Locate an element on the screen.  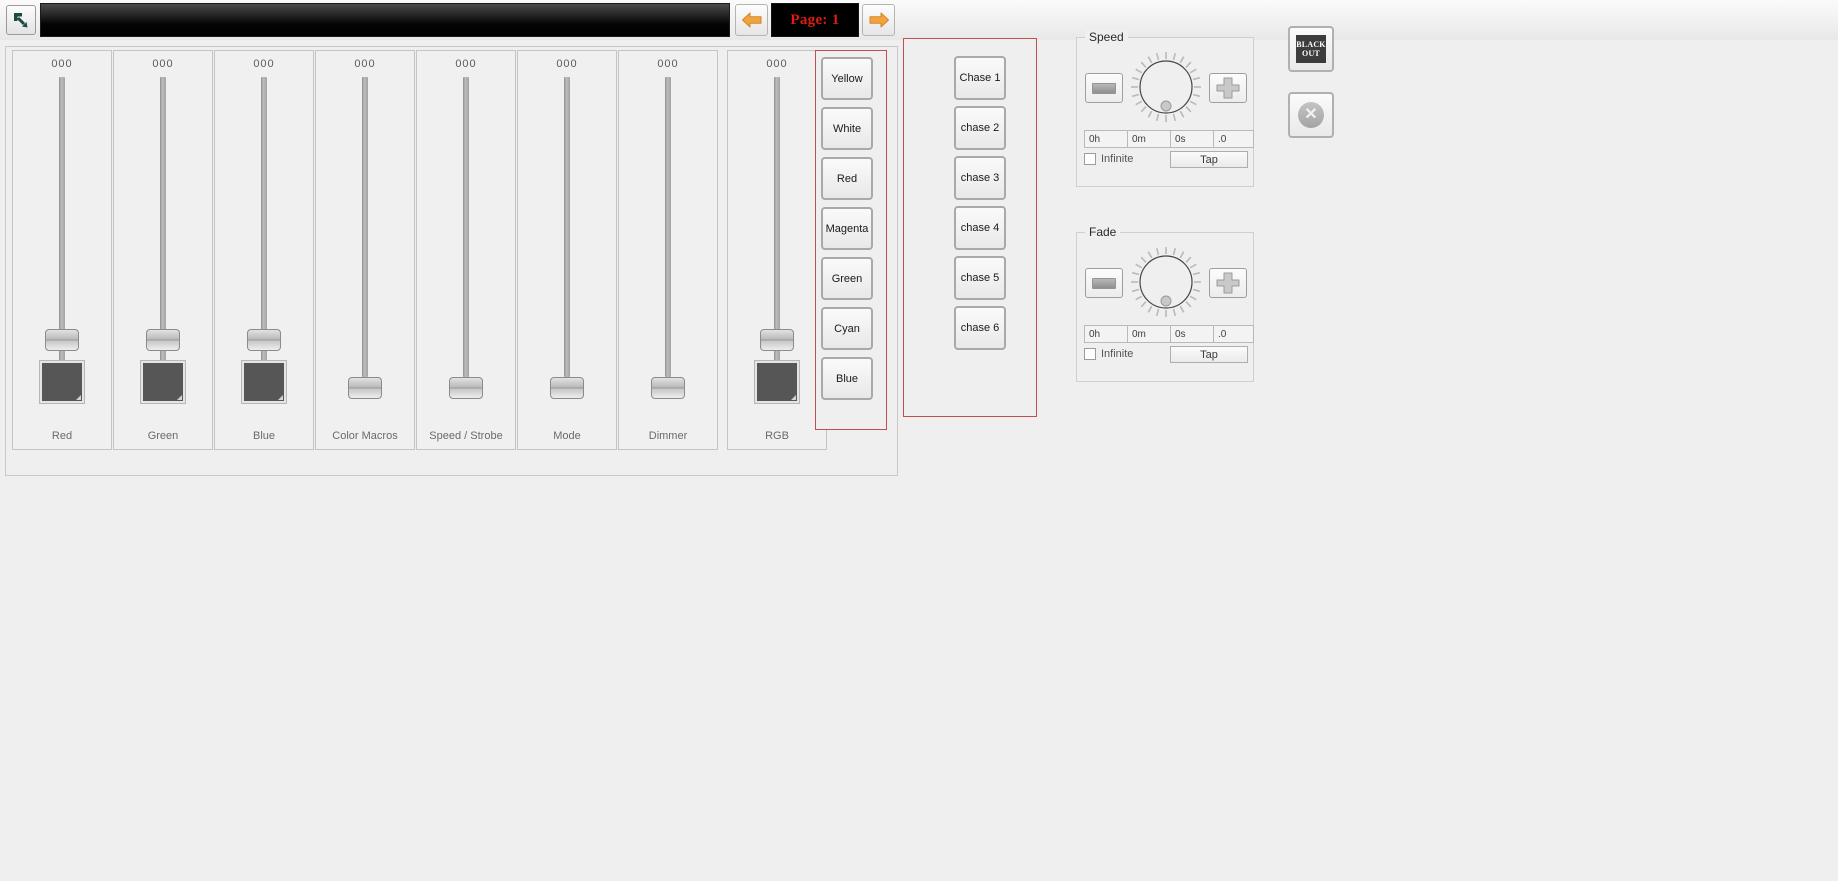
speed-hours-field: 0h is located at coordinates (1105, 139).